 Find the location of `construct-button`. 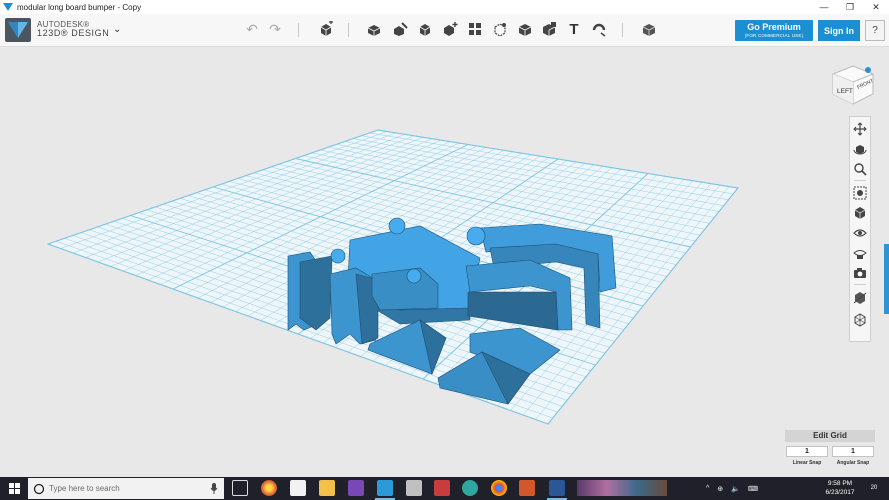

construct-button is located at coordinates (400, 29).